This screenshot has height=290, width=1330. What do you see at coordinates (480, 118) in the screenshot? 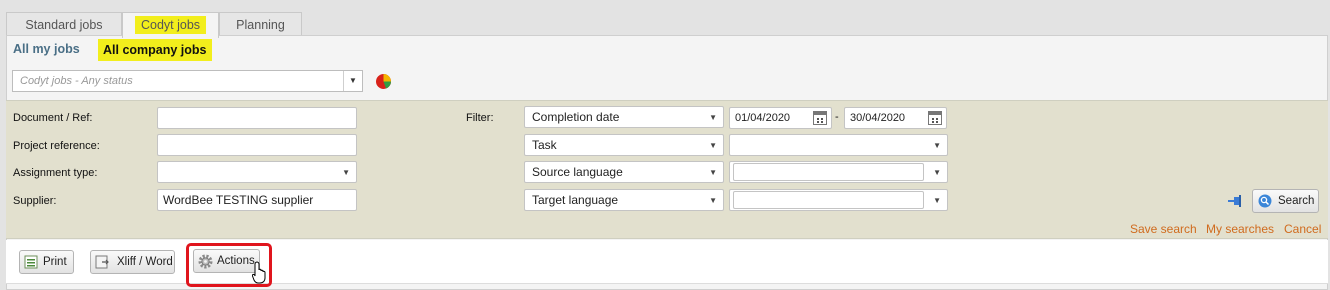
I see `filter-label: Filter:` at bounding box center [480, 118].